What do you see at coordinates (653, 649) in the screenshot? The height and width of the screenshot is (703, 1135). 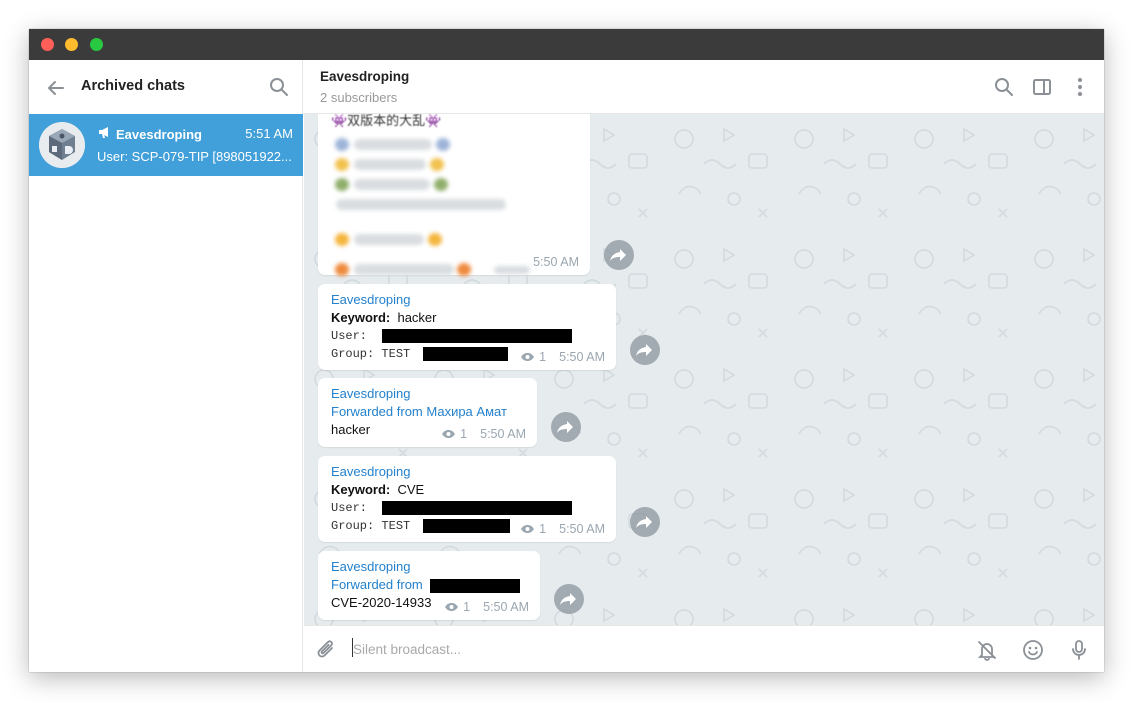 I see `message-input` at bounding box center [653, 649].